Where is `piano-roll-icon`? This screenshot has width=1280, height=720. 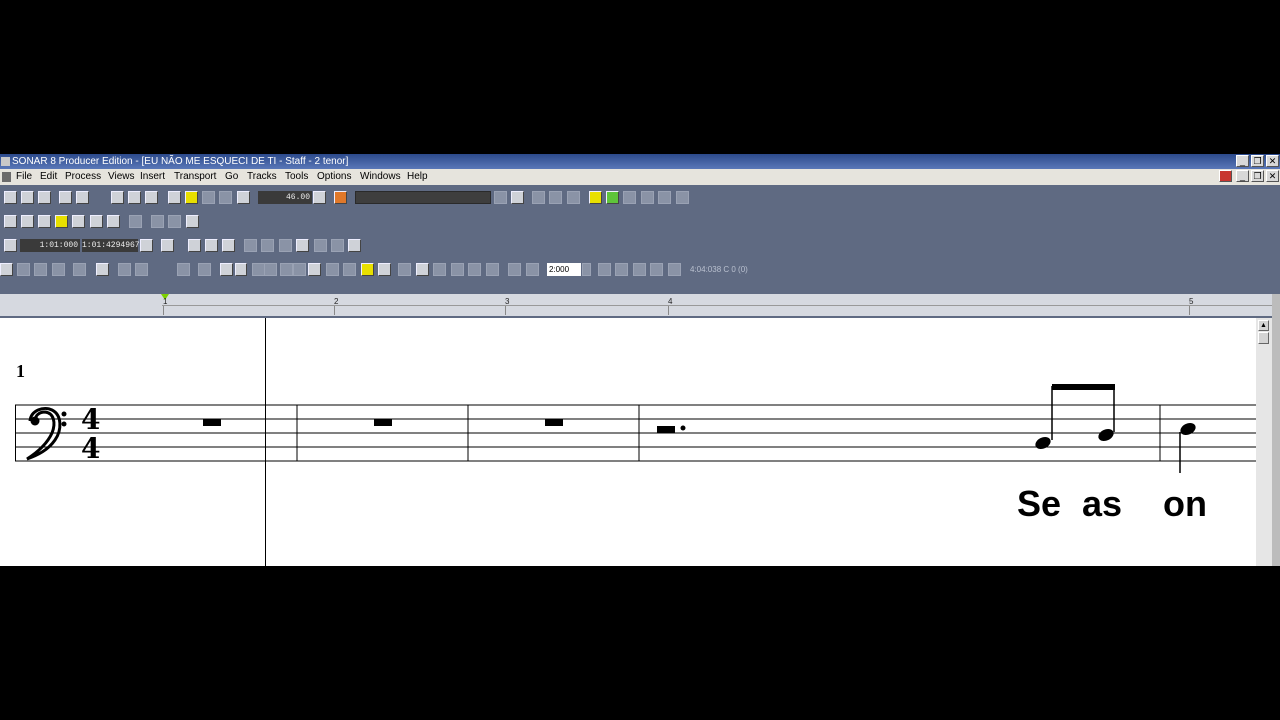 piano-roll-icon is located at coordinates (117, 197).